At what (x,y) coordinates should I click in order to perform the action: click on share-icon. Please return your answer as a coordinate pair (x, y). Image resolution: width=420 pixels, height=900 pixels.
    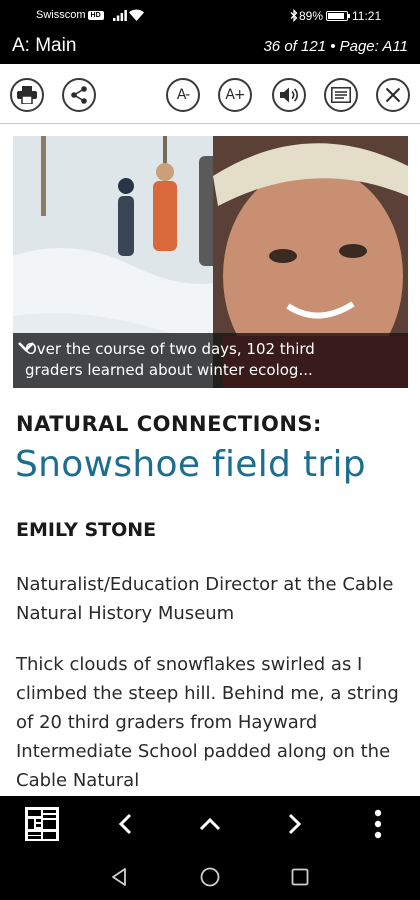
    Looking at the image, I should click on (79, 95).